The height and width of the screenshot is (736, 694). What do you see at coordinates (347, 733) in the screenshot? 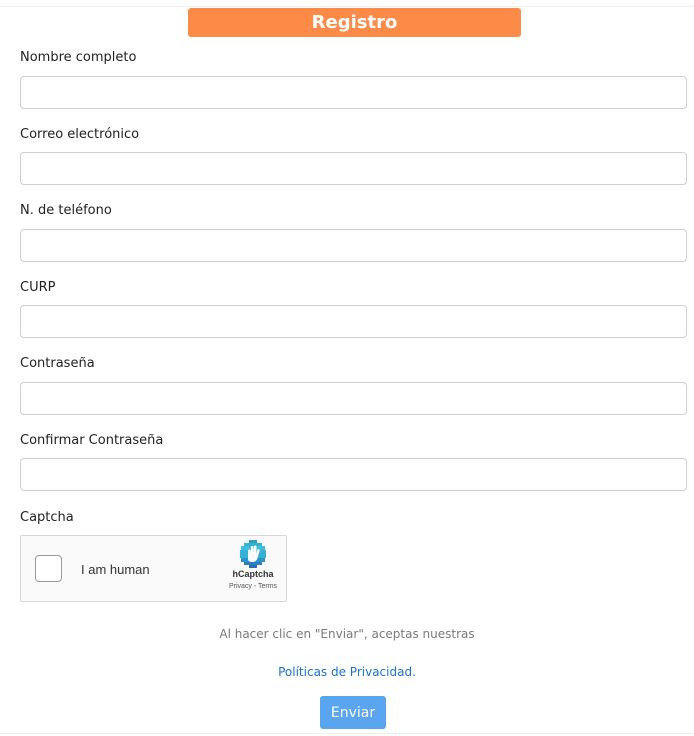
I see `bottom-divider` at bounding box center [347, 733].